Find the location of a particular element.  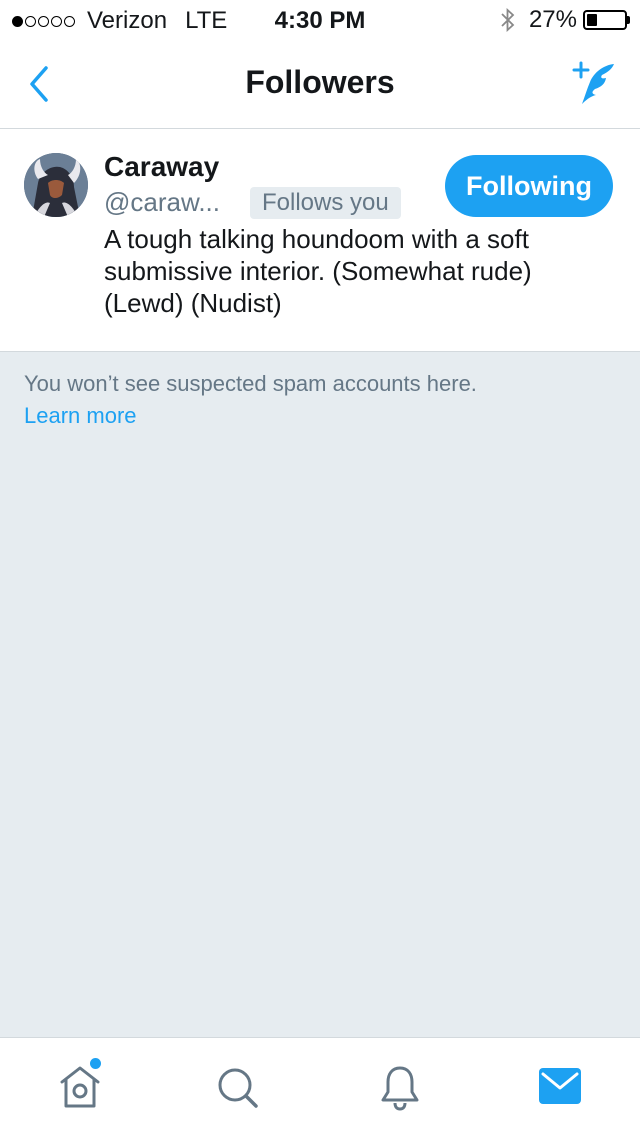

following-button: Following is located at coordinates (529, 186).